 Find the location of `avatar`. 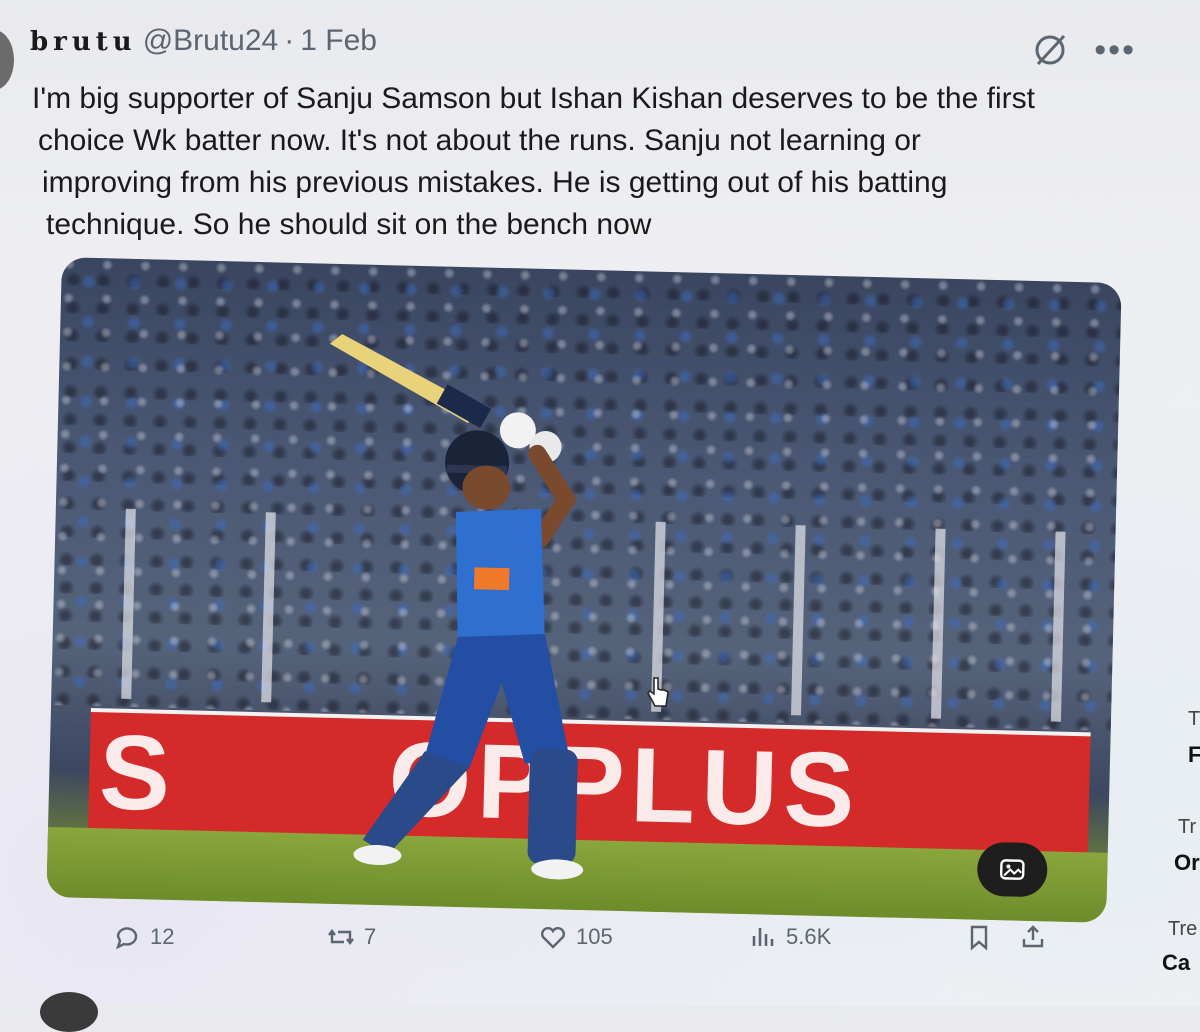

avatar is located at coordinates (7, 60).